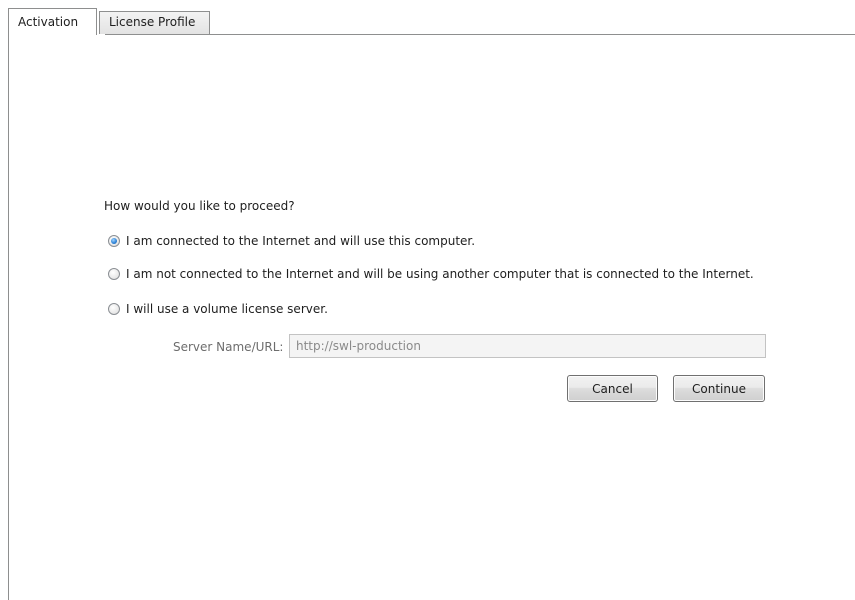 Image resolution: width=855 pixels, height=600 pixels. What do you see at coordinates (527, 346) in the screenshot?
I see `server-name-input` at bounding box center [527, 346].